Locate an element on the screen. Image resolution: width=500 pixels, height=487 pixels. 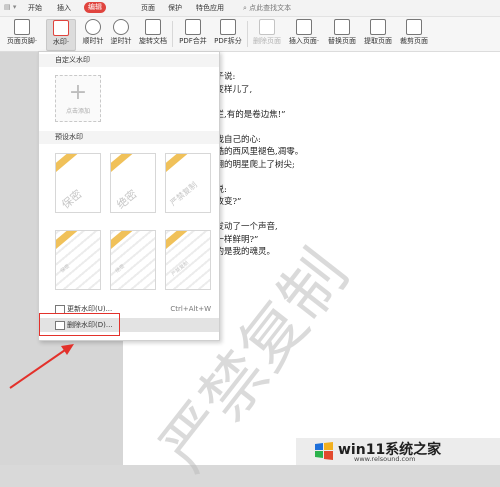
windows-logo-icon is located at coordinates (324, 451).